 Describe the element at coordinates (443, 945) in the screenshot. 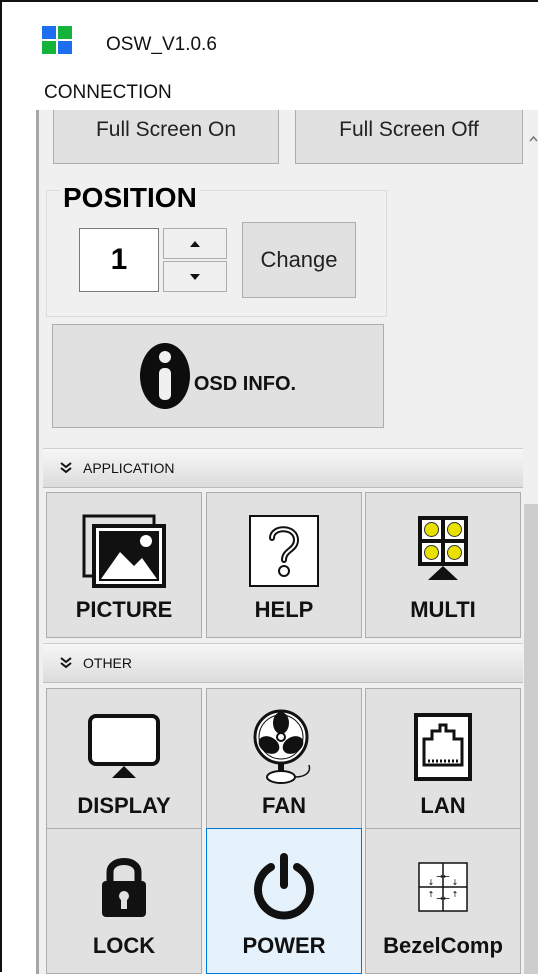

I see `tile-label: BezelComp` at that location.